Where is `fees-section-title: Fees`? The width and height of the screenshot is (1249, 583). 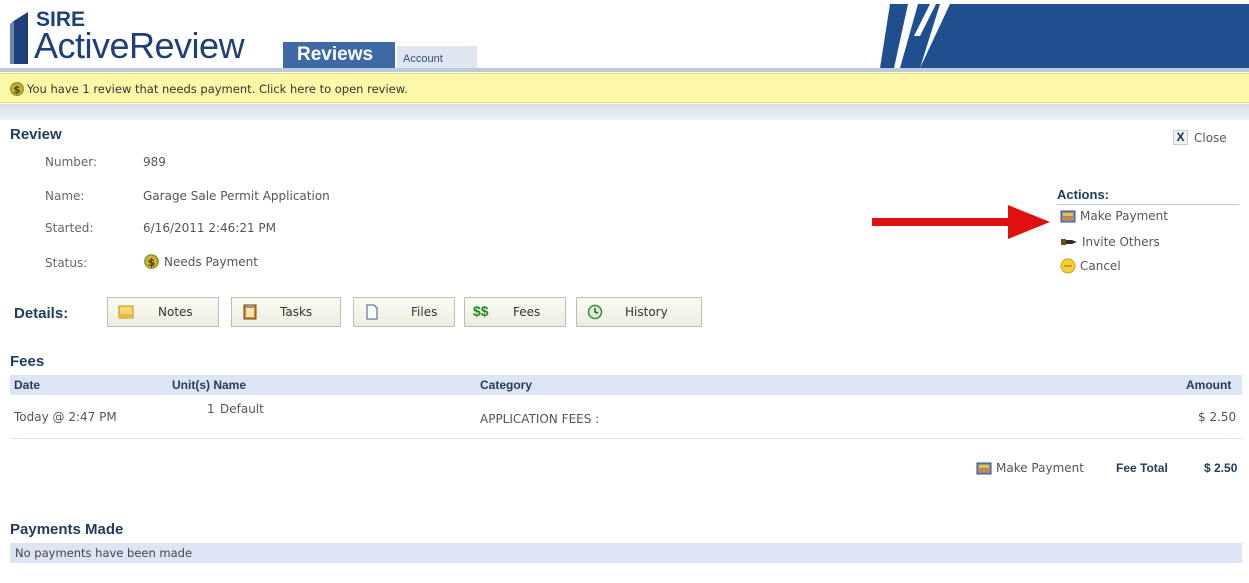
fees-section-title: Fees is located at coordinates (27, 361).